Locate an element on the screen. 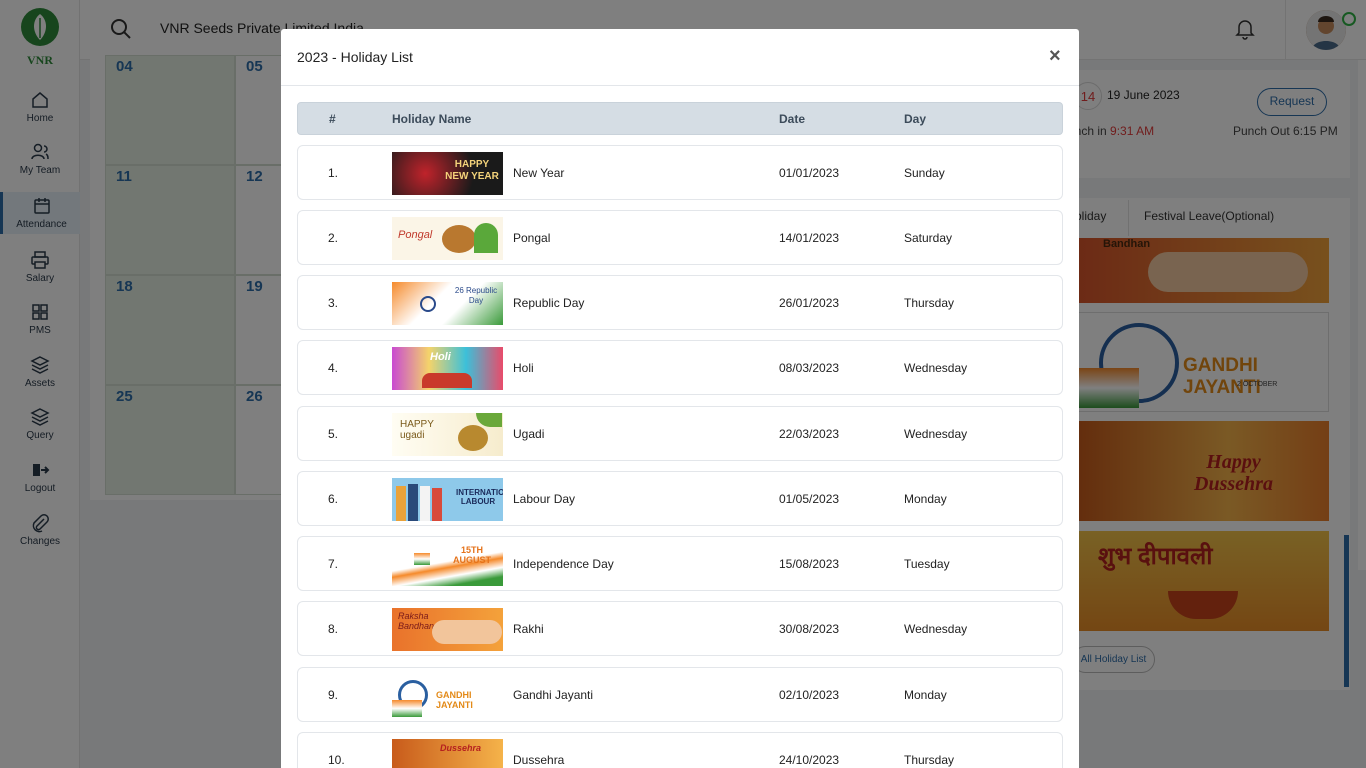 This screenshot has width=1366, height=768. table-row: 4. Holi Holi 08/03/2023 Wednesday is located at coordinates (680, 367).